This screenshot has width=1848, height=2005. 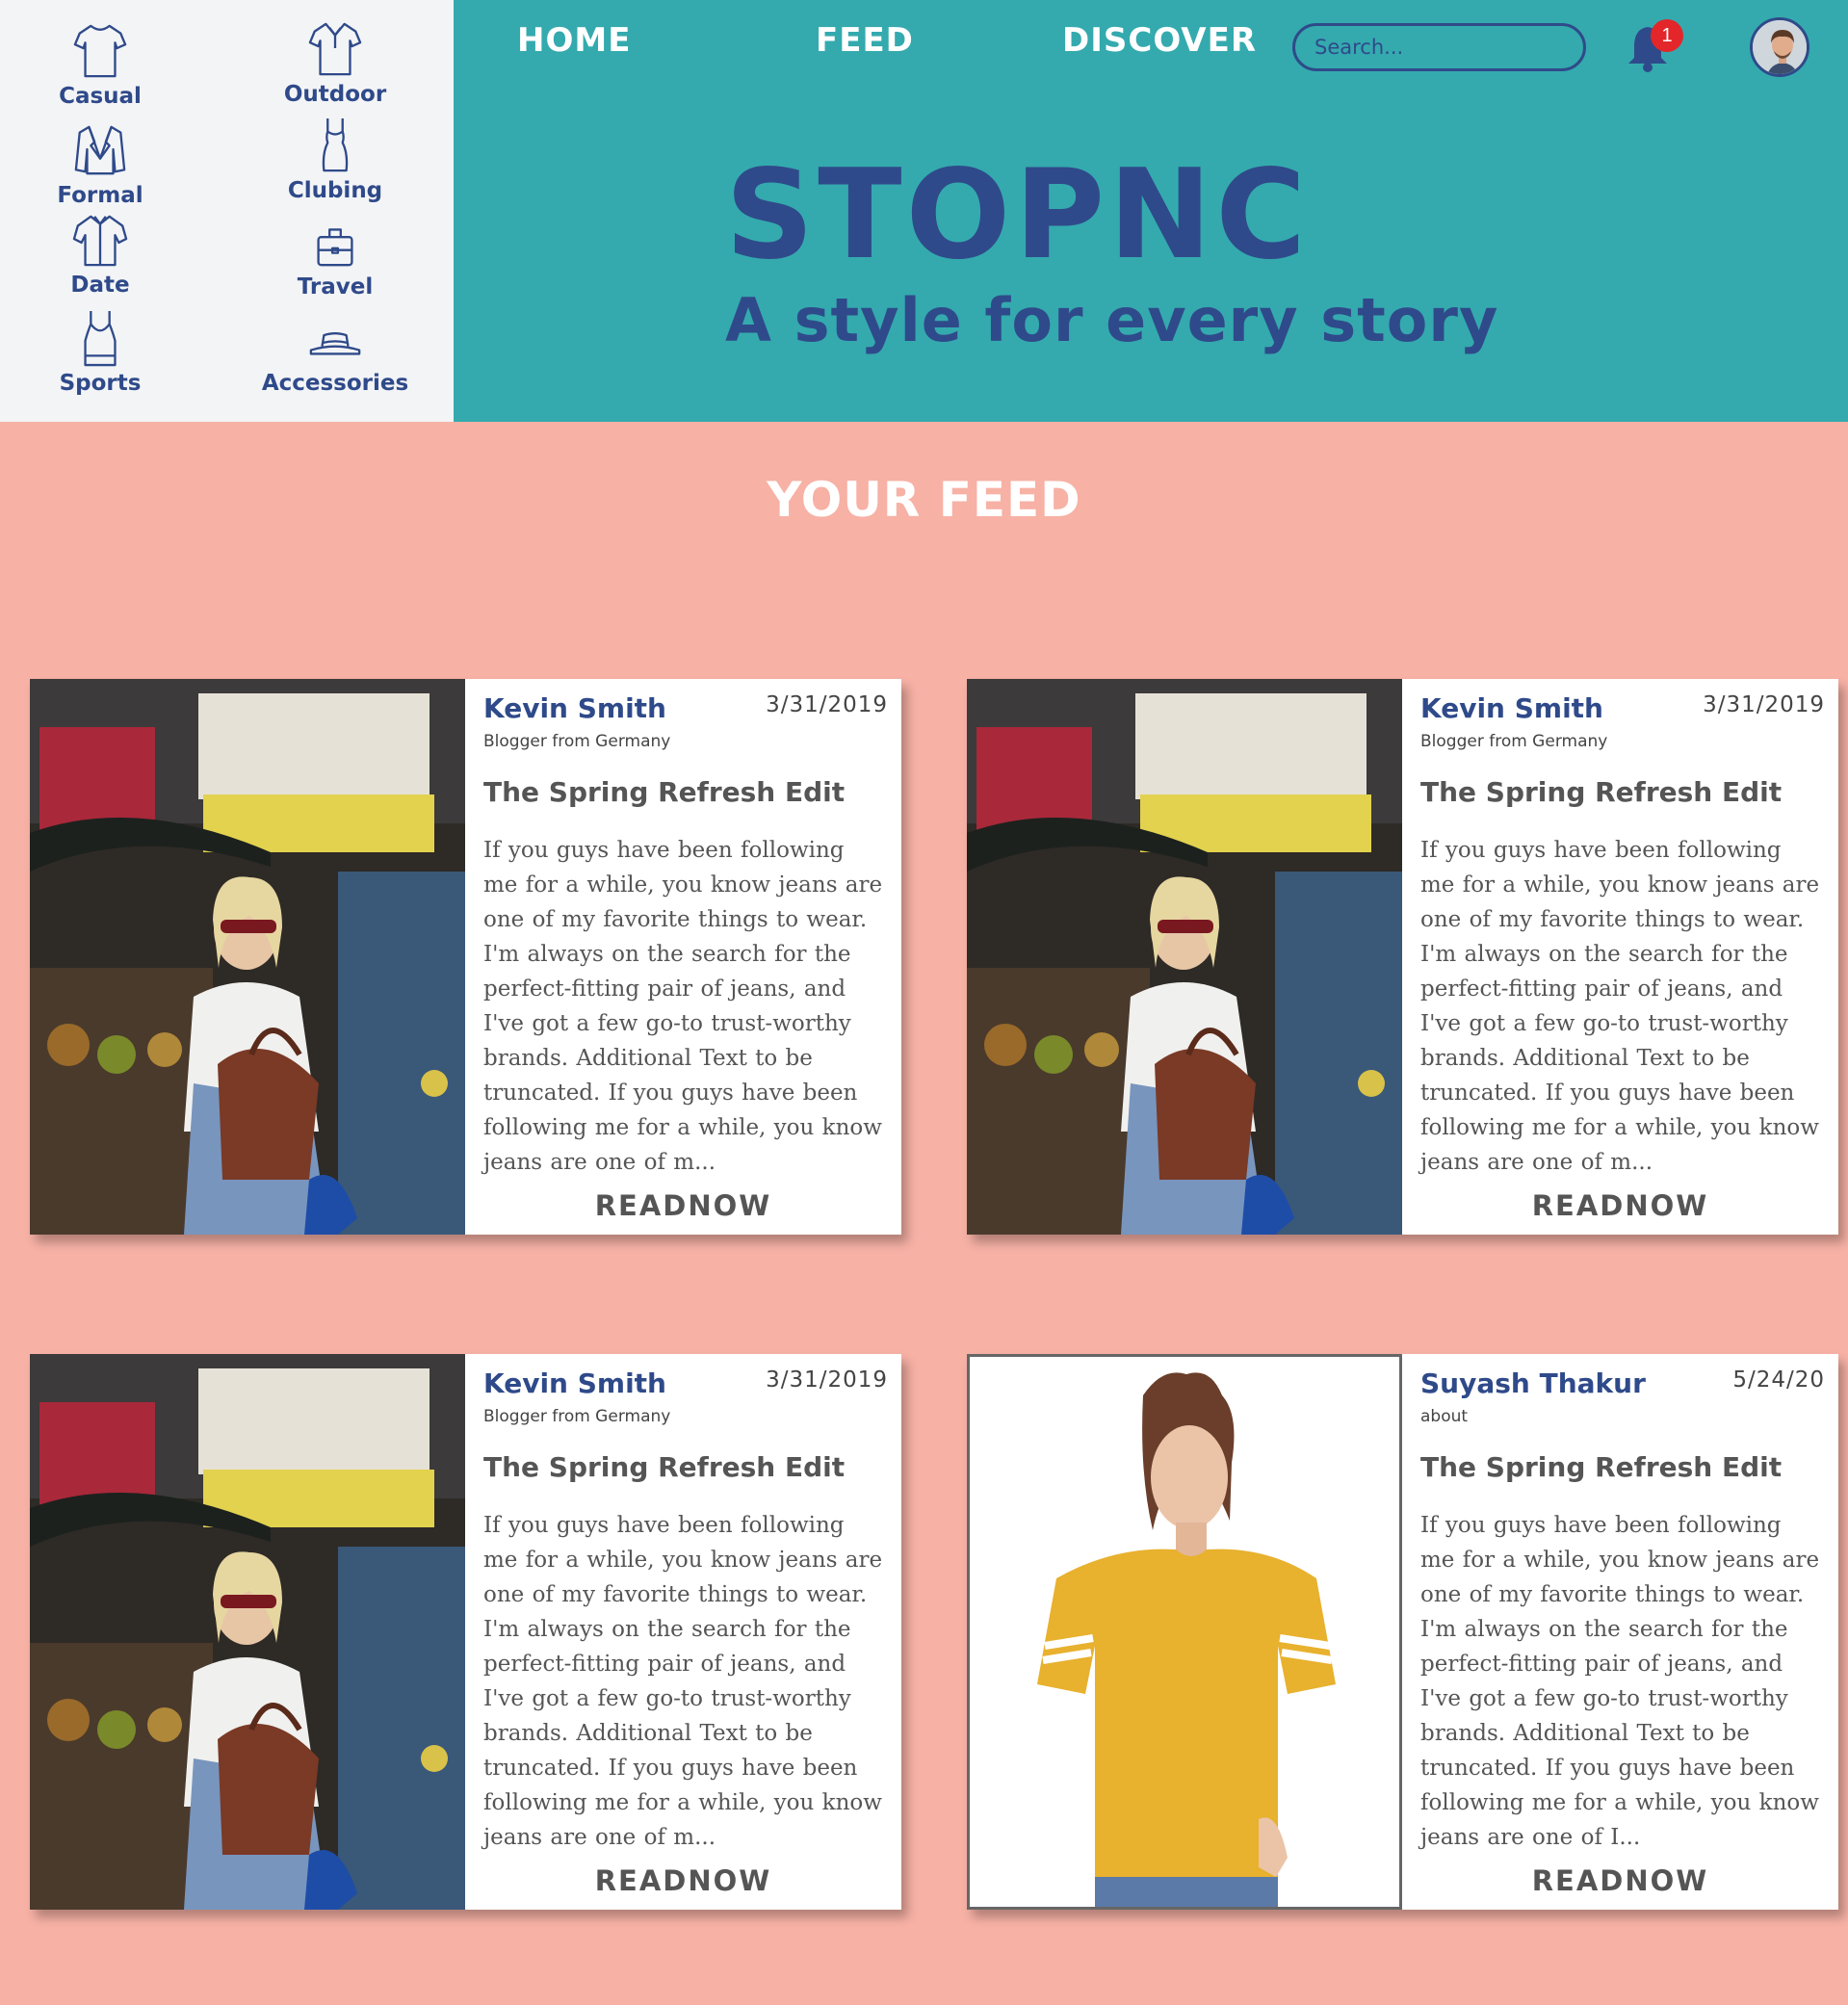 What do you see at coordinates (1018, 215) in the screenshot?
I see `brand-title: STOPNC` at bounding box center [1018, 215].